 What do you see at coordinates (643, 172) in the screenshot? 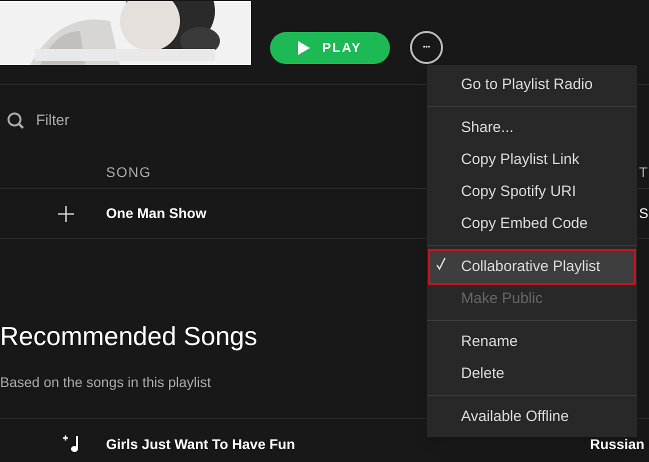
I see `column-header: T` at bounding box center [643, 172].